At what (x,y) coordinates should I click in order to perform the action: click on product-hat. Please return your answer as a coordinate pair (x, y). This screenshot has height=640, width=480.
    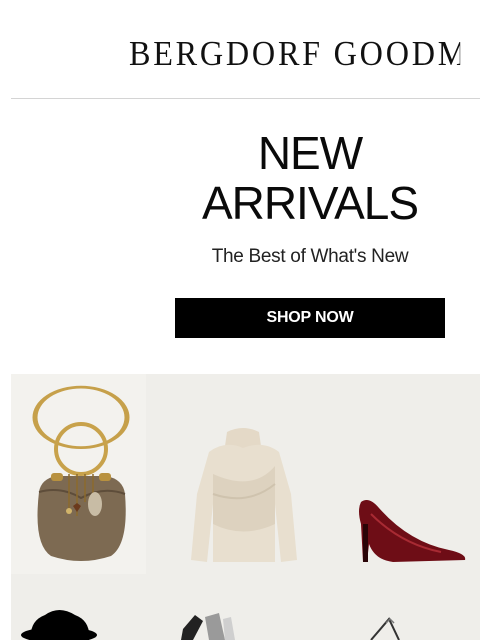
    Looking at the image, I should click on (78, 609).